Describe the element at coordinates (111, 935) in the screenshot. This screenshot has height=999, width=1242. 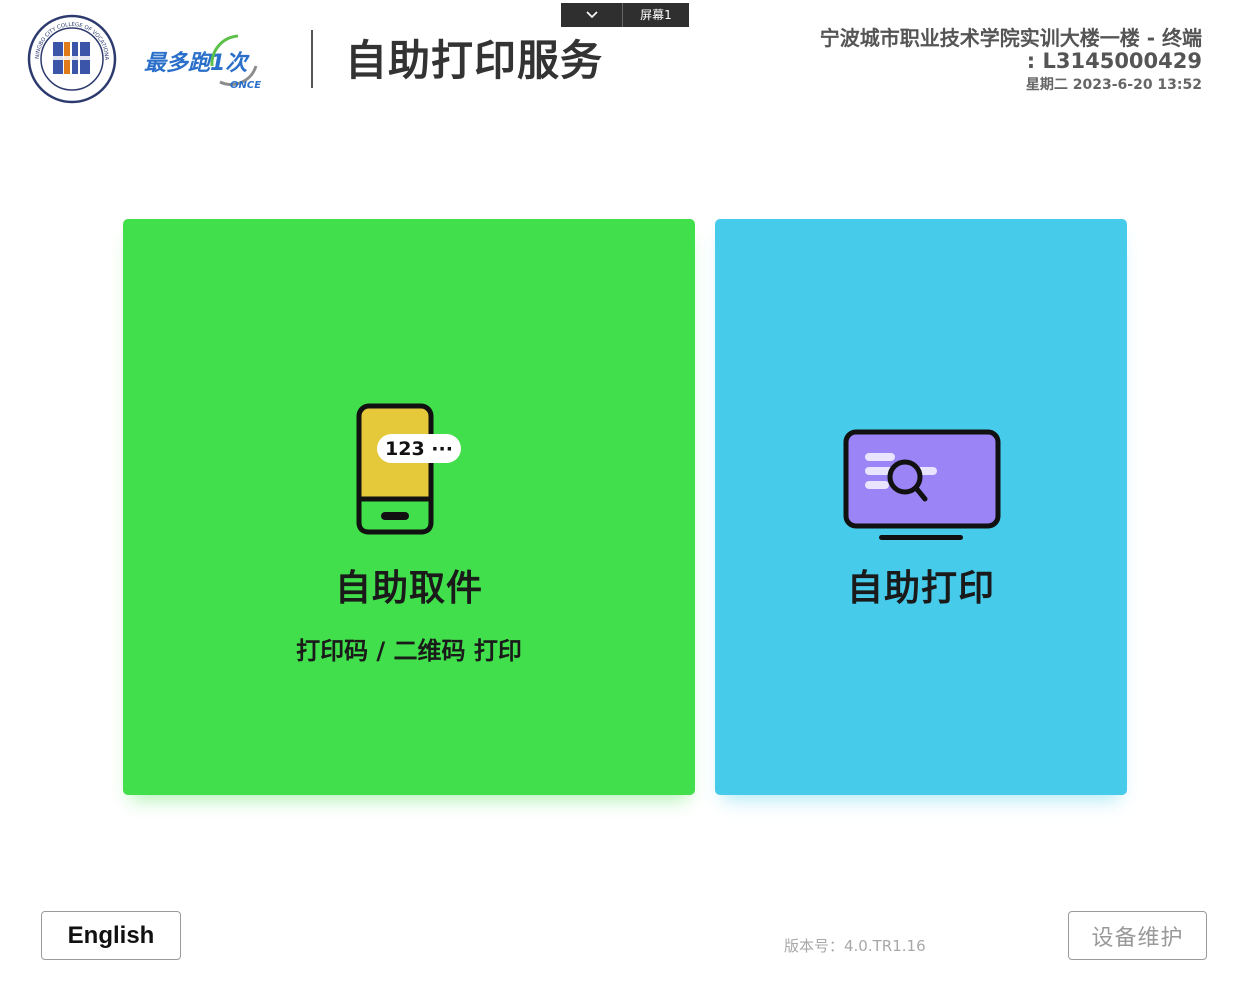
I see `english-language-button: English` at that location.